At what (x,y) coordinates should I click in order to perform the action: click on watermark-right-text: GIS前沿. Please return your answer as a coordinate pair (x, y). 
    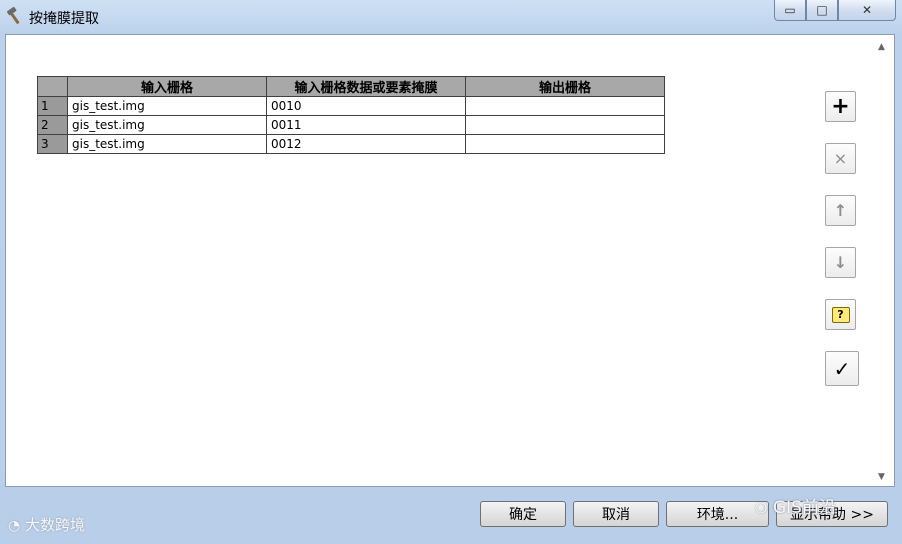
    Looking at the image, I should click on (804, 508).